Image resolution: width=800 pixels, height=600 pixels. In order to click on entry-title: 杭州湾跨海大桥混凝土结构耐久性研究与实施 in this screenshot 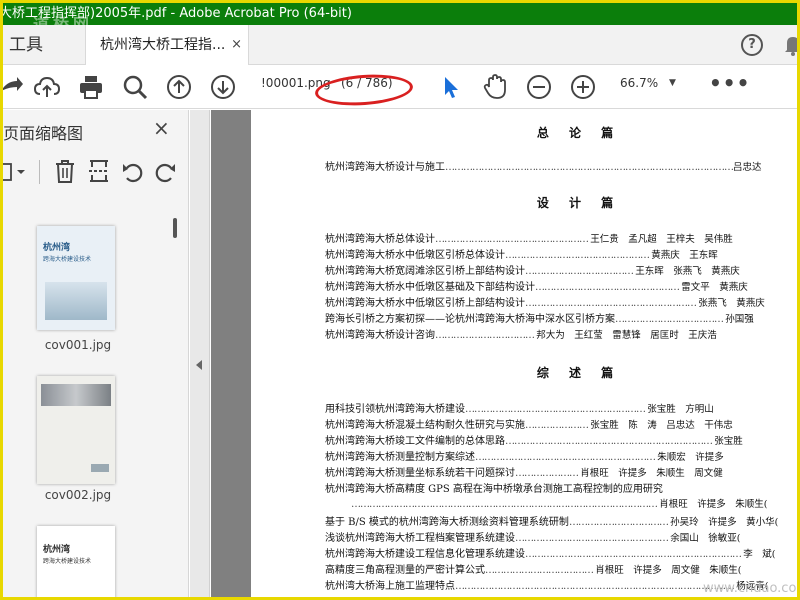, I will do `click(425, 425)`.